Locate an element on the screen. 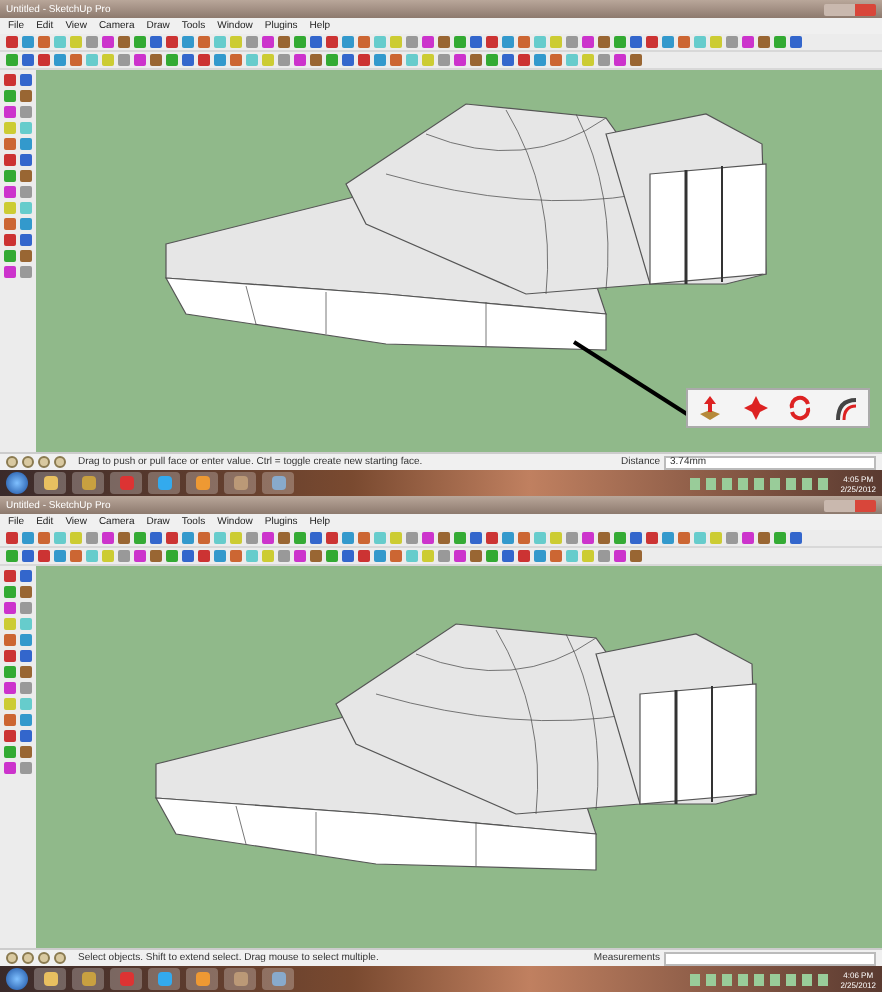  follow-me-icon is located at coordinates (845, 408).